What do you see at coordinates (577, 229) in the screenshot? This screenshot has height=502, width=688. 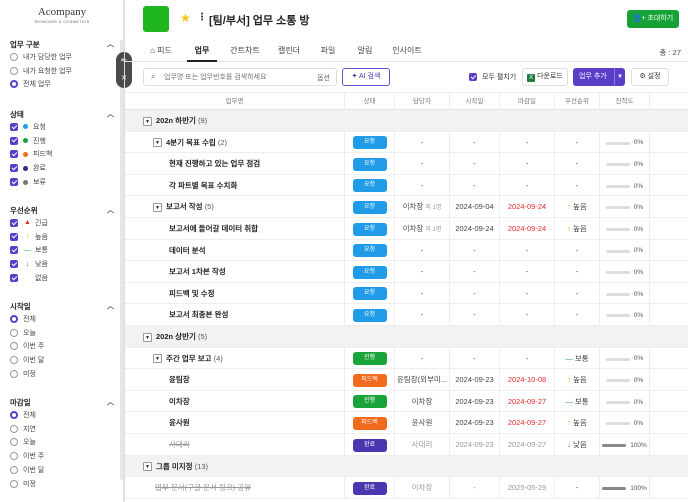 I see `priority-cell: ↑ 높음` at bounding box center [577, 229].